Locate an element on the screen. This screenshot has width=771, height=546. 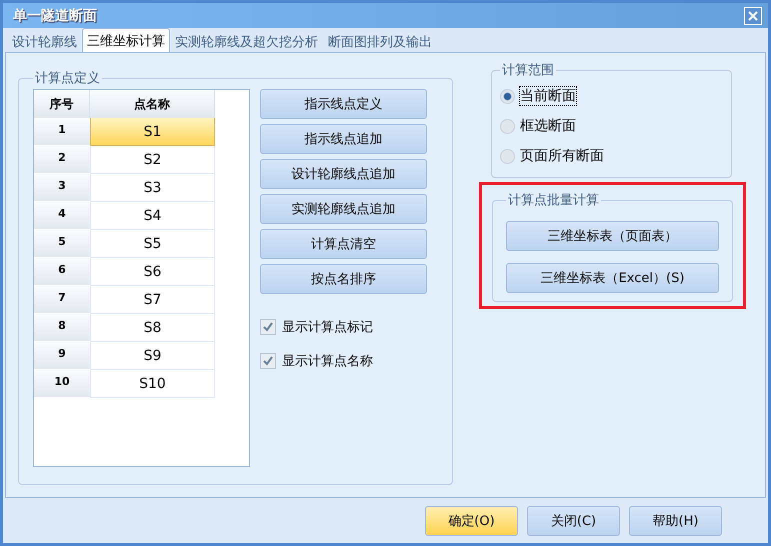
group-title: 计算点定义 is located at coordinates (67, 78).